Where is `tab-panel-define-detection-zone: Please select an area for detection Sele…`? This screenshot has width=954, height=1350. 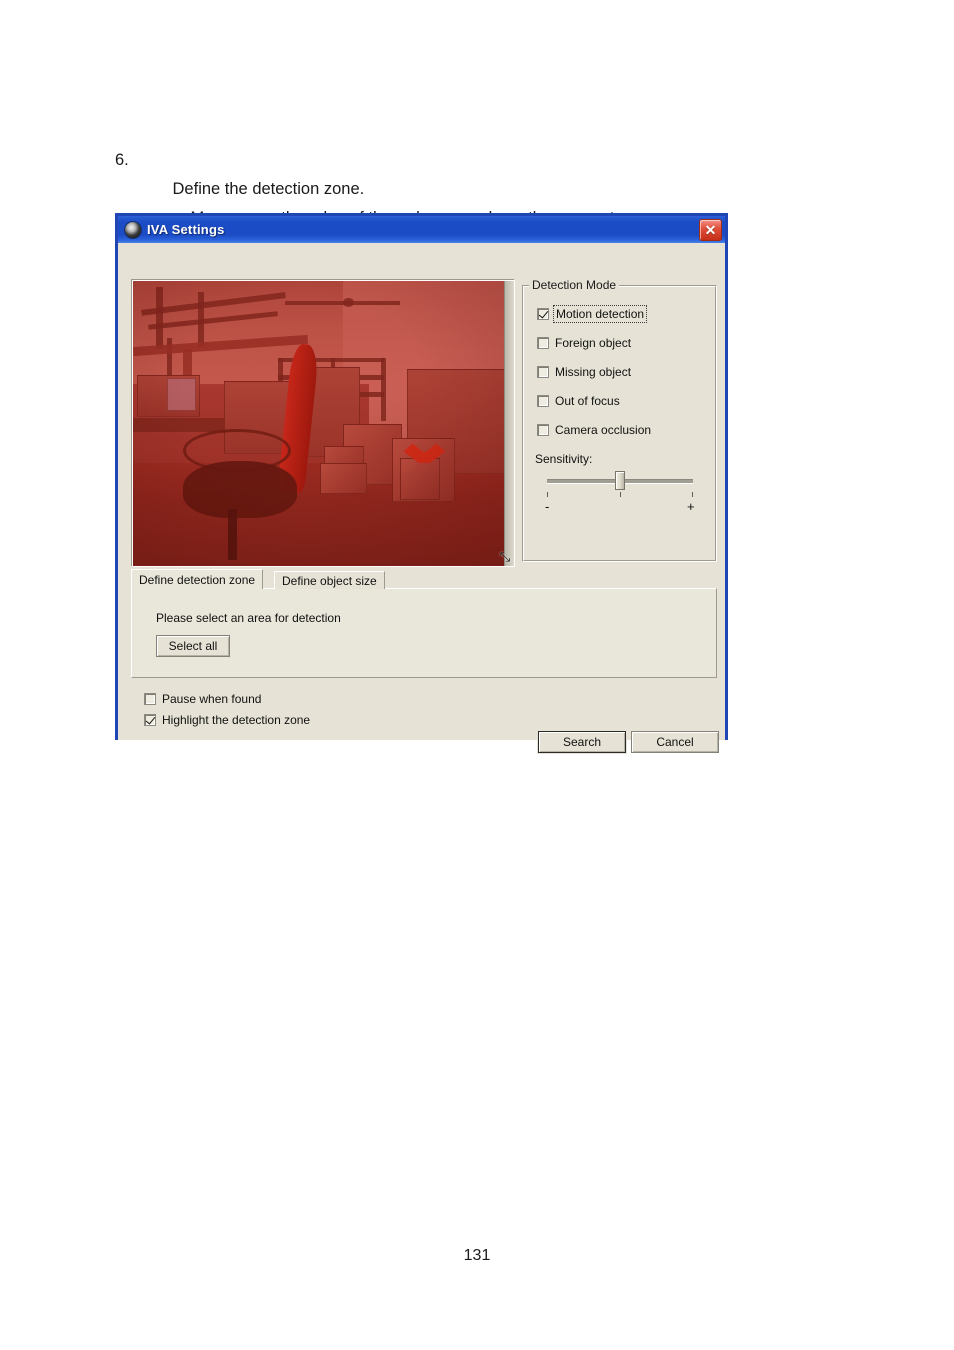
tab-panel-define-detection-zone: Please select an area for detection Sele… is located at coordinates (424, 633).